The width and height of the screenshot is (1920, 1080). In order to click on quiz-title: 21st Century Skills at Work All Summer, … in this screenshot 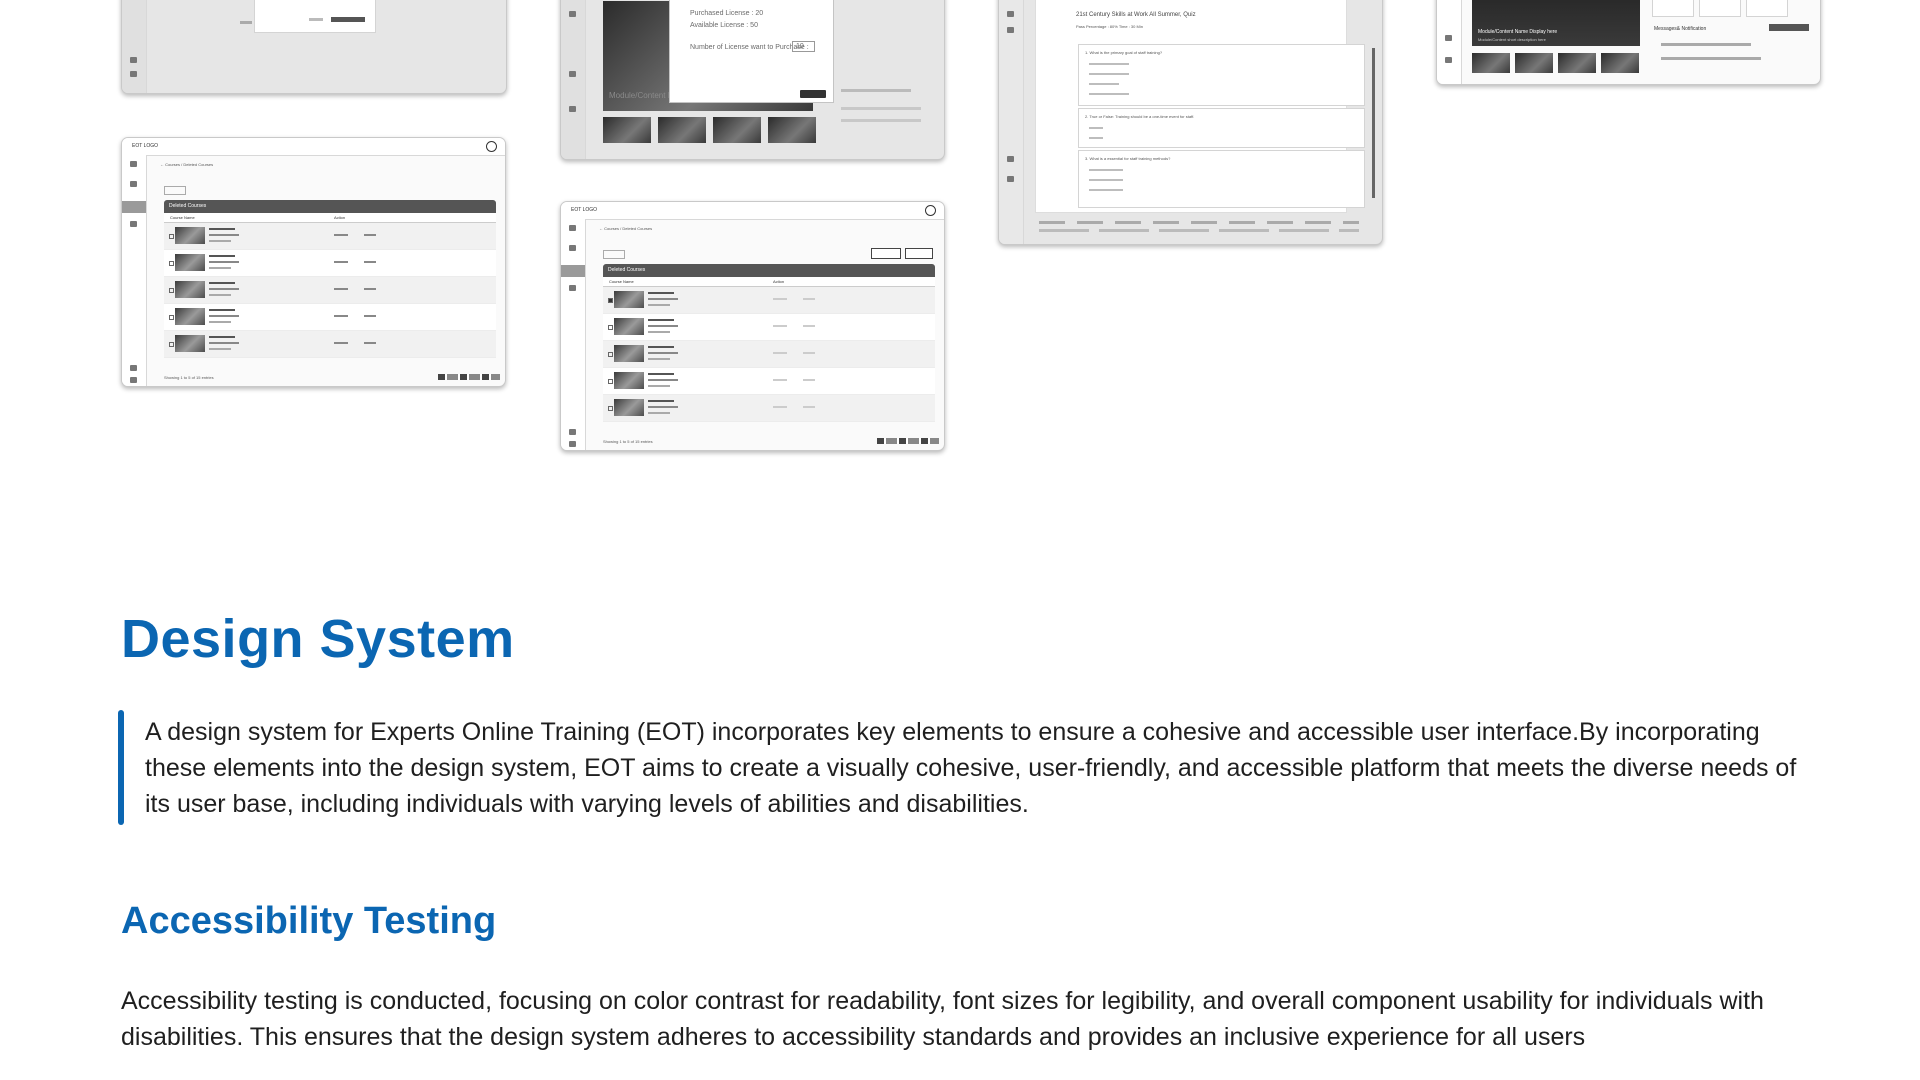, I will do `click(1136, 15)`.